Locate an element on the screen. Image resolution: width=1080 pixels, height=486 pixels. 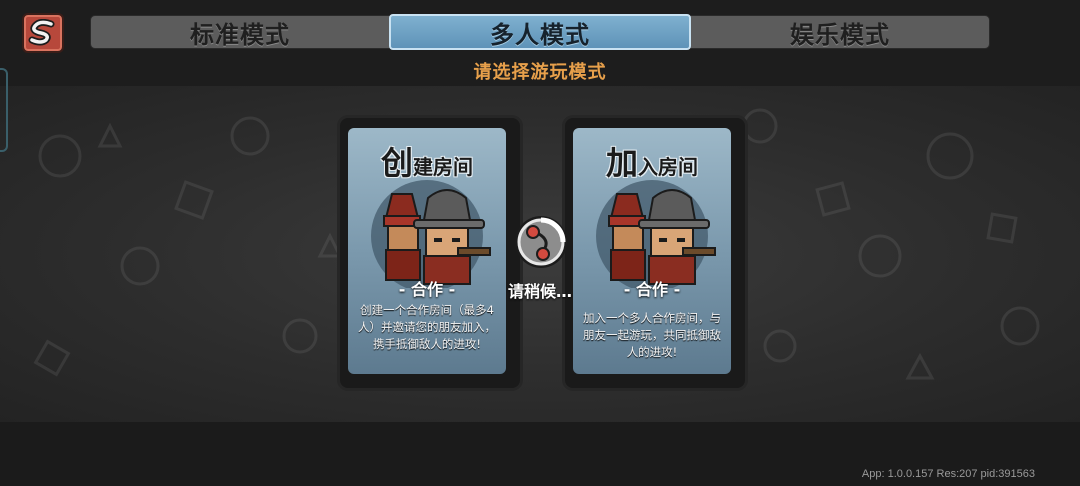
page-subtitle: 请选择游玩模式 is located at coordinates (540, 72).